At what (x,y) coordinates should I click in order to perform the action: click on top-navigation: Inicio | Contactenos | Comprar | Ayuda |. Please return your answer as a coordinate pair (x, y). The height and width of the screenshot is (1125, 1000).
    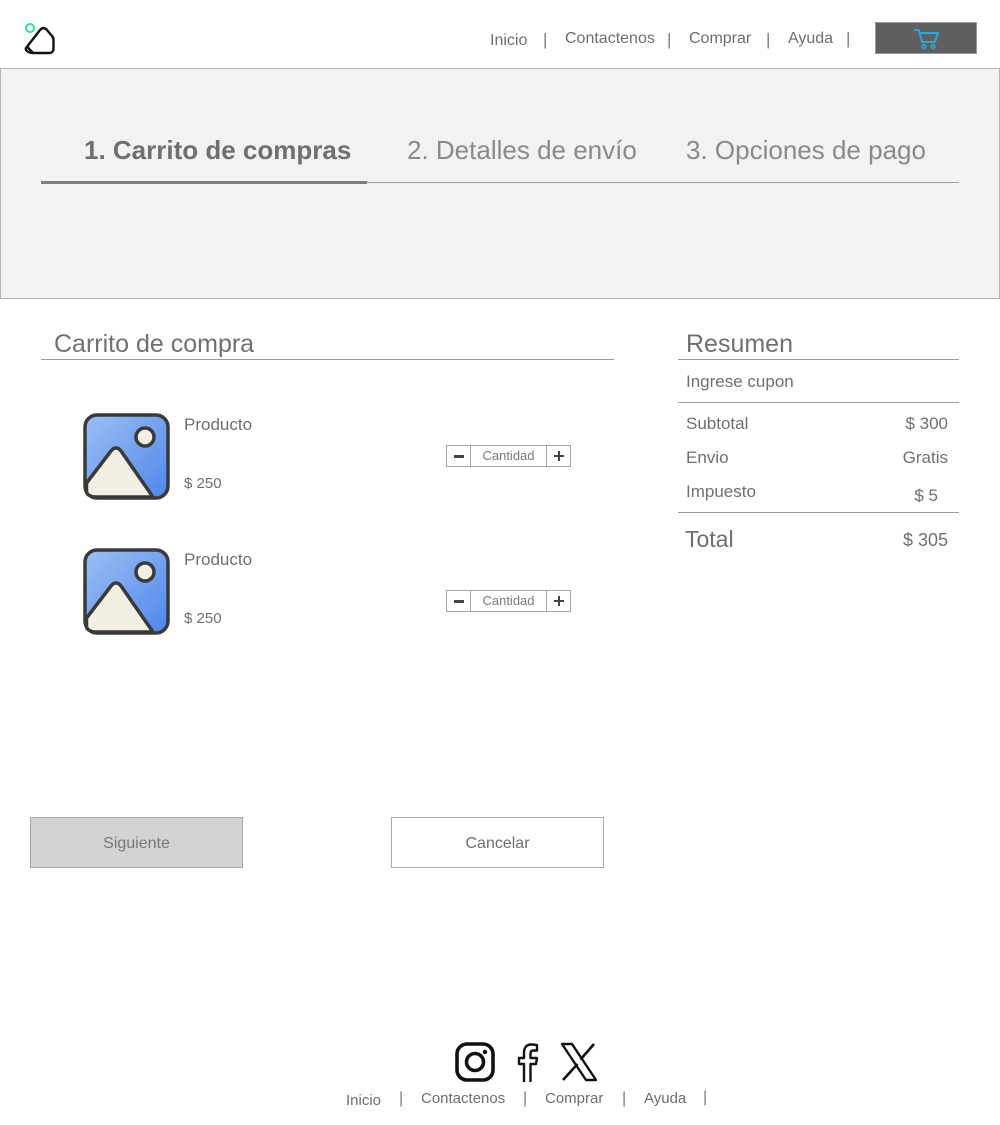
    Looking at the image, I should click on (500, 40).